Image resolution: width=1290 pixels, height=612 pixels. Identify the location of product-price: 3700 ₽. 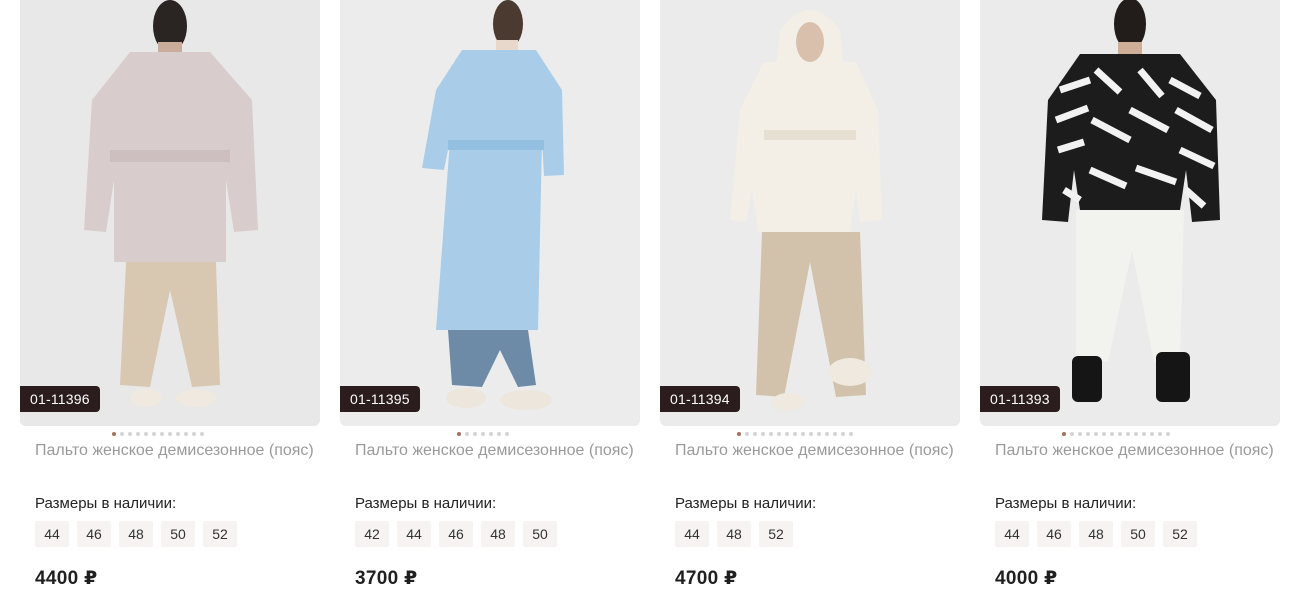
(386, 578).